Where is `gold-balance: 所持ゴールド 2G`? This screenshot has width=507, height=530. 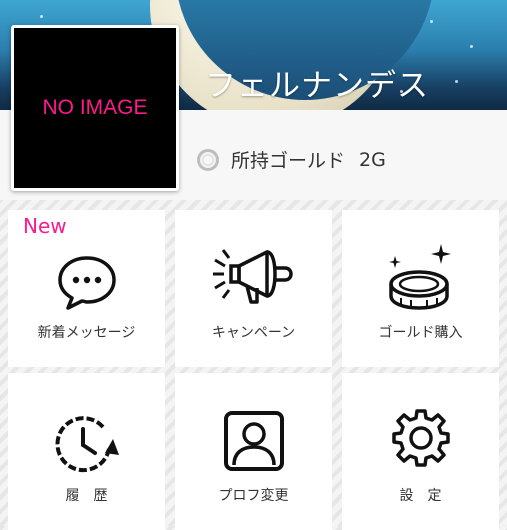
gold-balance: 所持ゴールド 2G is located at coordinates (291, 159).